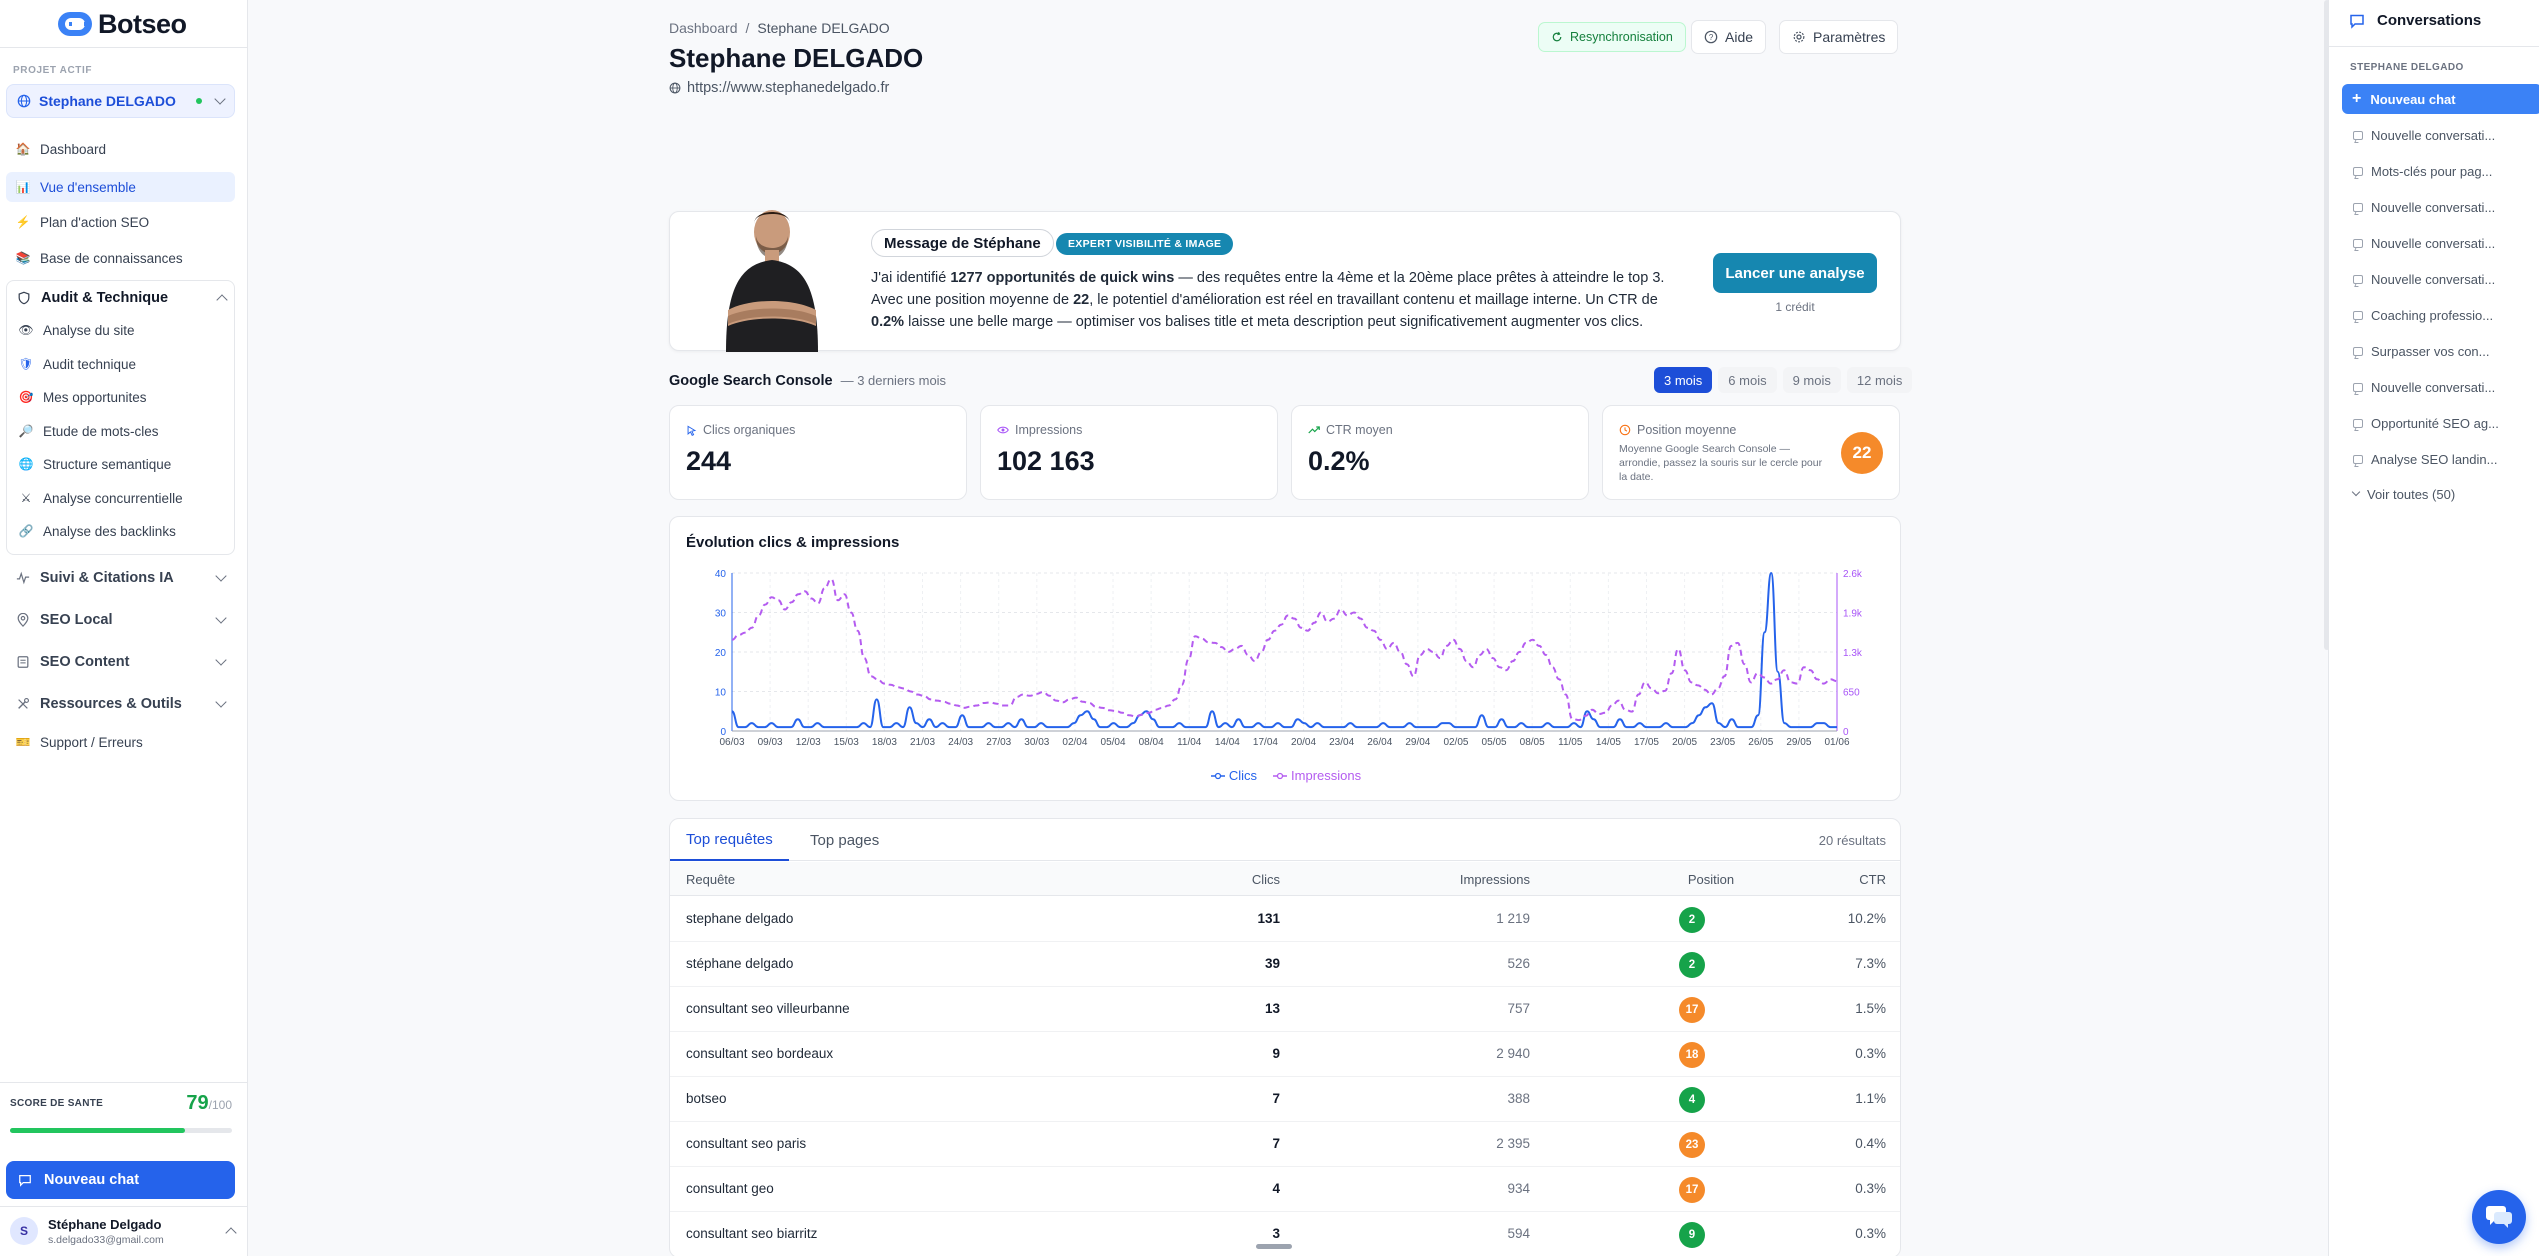 This screenshot has width=2539, height=1256. Describe the element at coordinates (120, 662) in the screenshot. I see `section-seo-content: SEO Content` at that location.